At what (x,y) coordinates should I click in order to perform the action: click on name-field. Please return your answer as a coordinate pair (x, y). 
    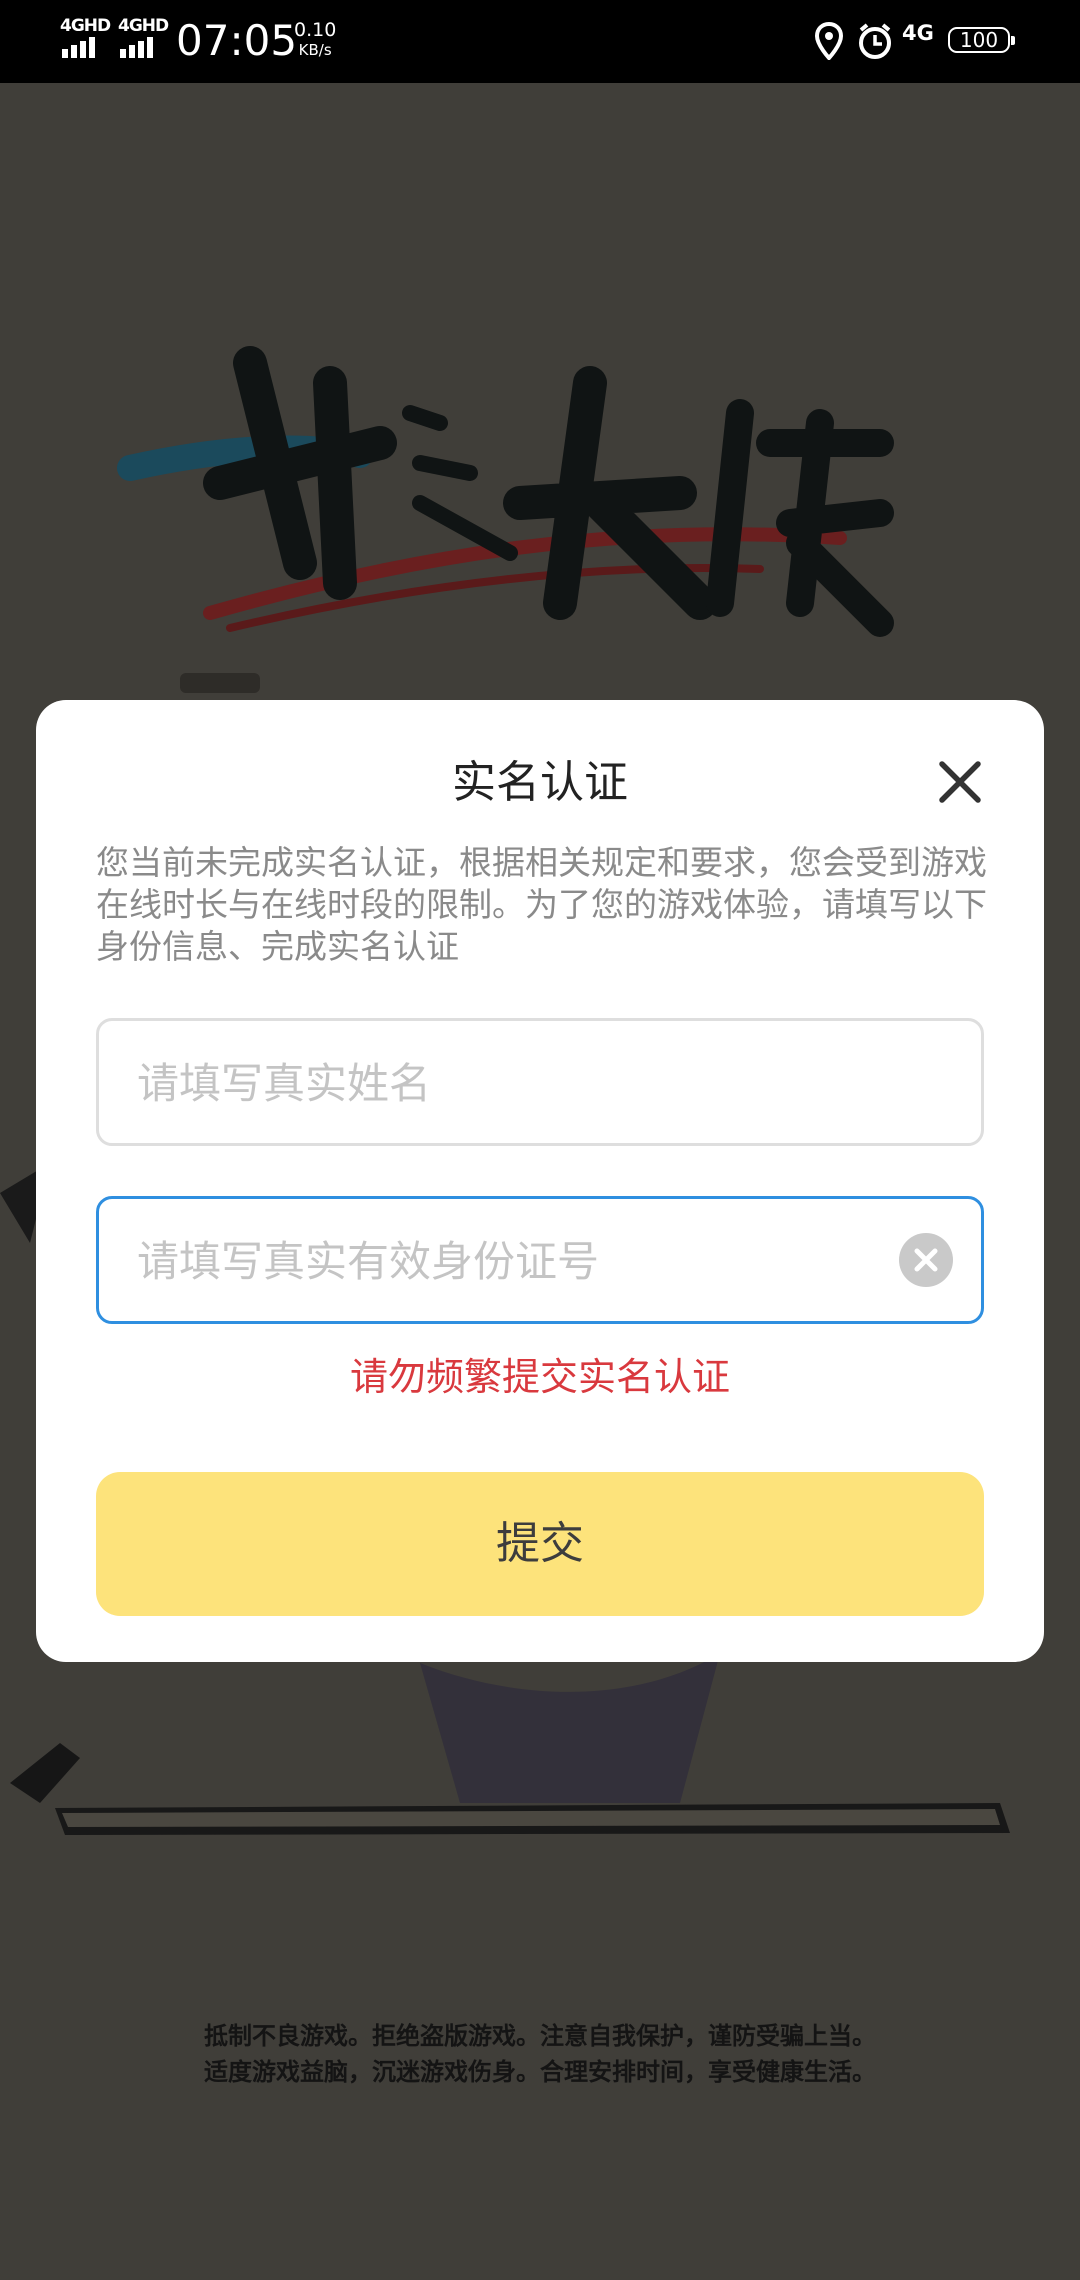
    Looking at the image, I should click on (540, 1082).